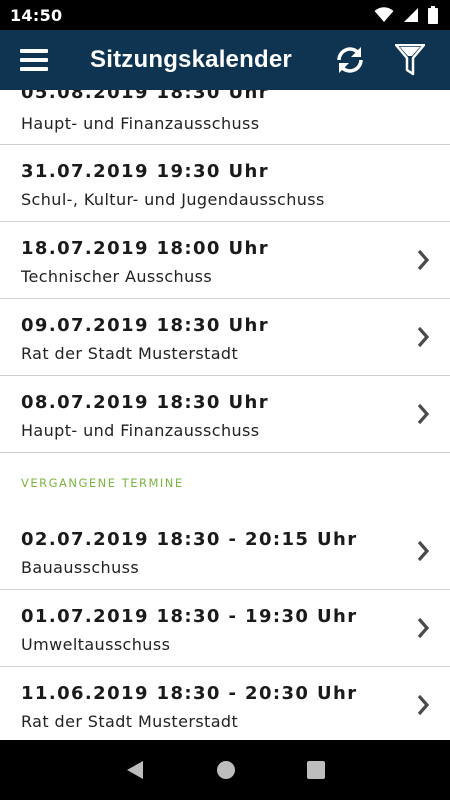 The height and width of the screenshot is (800, 450). I want to click on app-bar: Sitzungskalender, so click(225, 60).